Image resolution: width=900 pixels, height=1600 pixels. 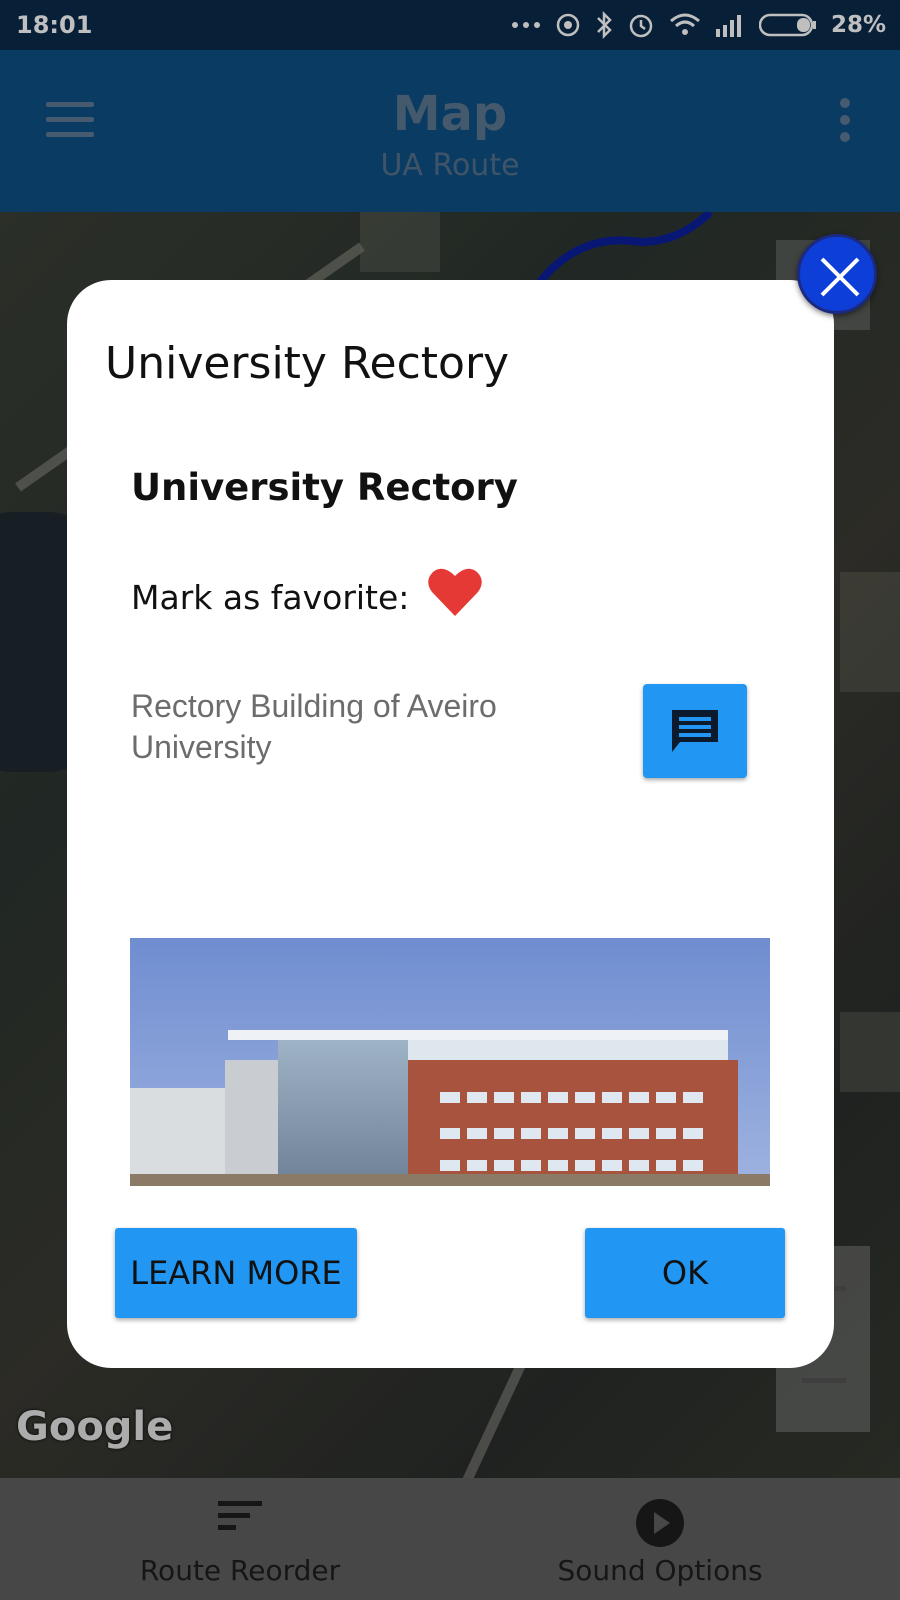 What do you see at coordinates (450, 1062) in the screenshot?
I see `place-photo` at bounding box center [450, 1062].